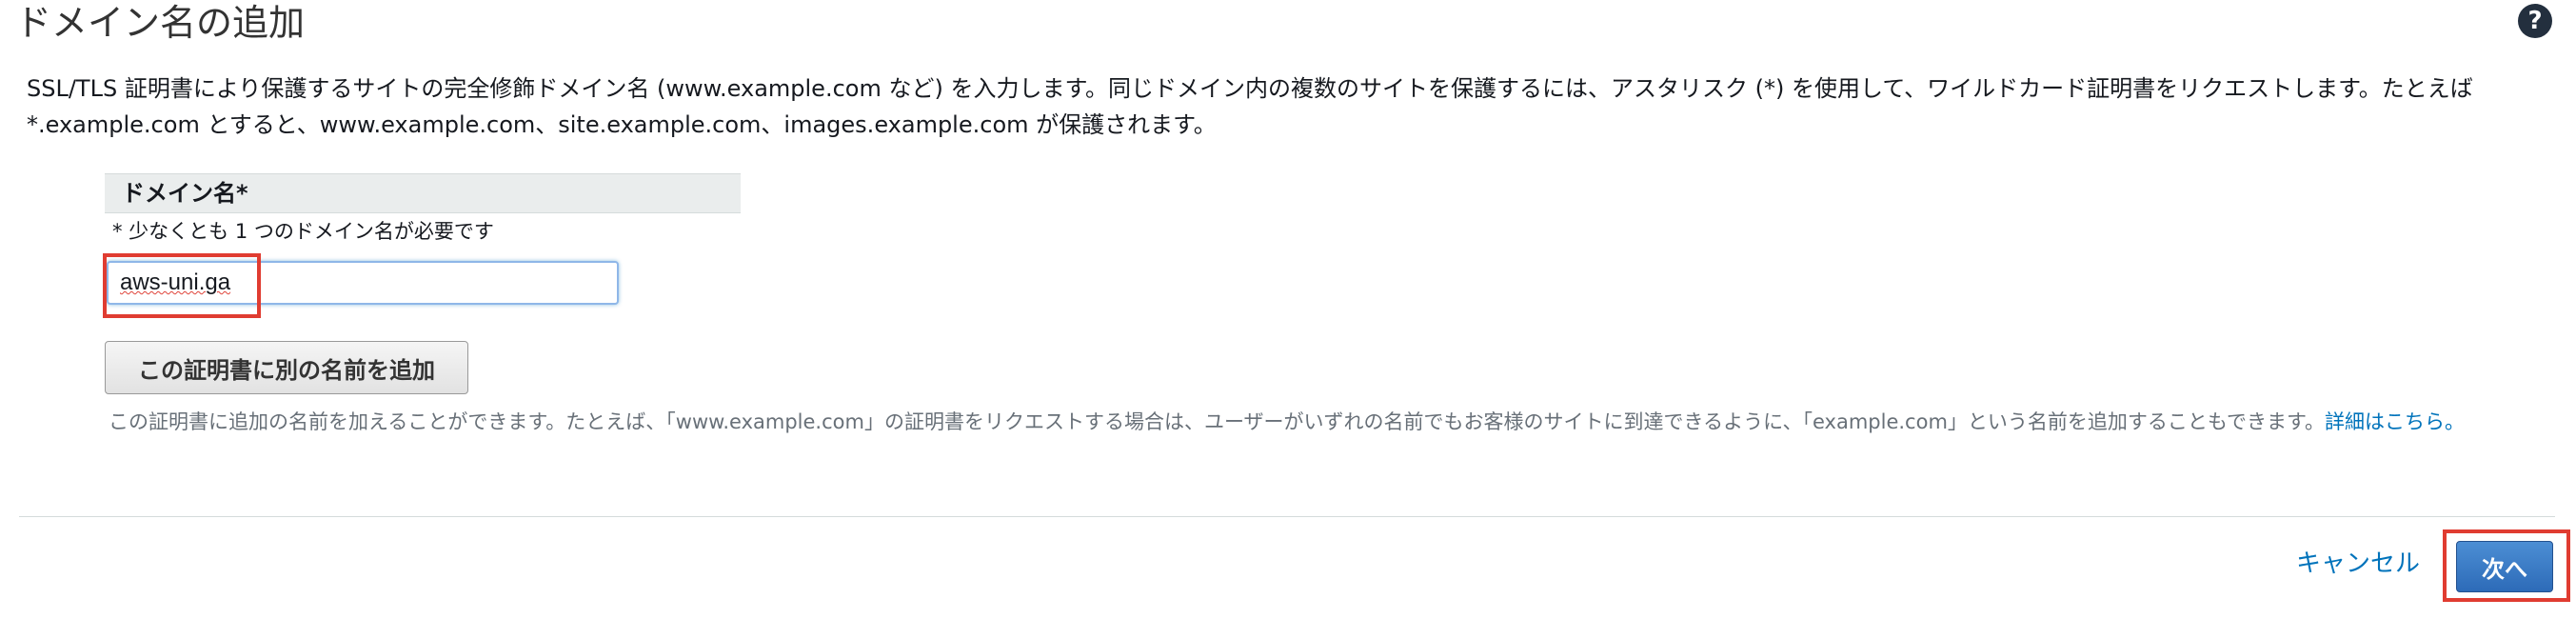  What do you see at coordinates (185, 193) in the screenshot?
I see `domain-name-label: ドメイン名*` at bounding box center [185, 193].